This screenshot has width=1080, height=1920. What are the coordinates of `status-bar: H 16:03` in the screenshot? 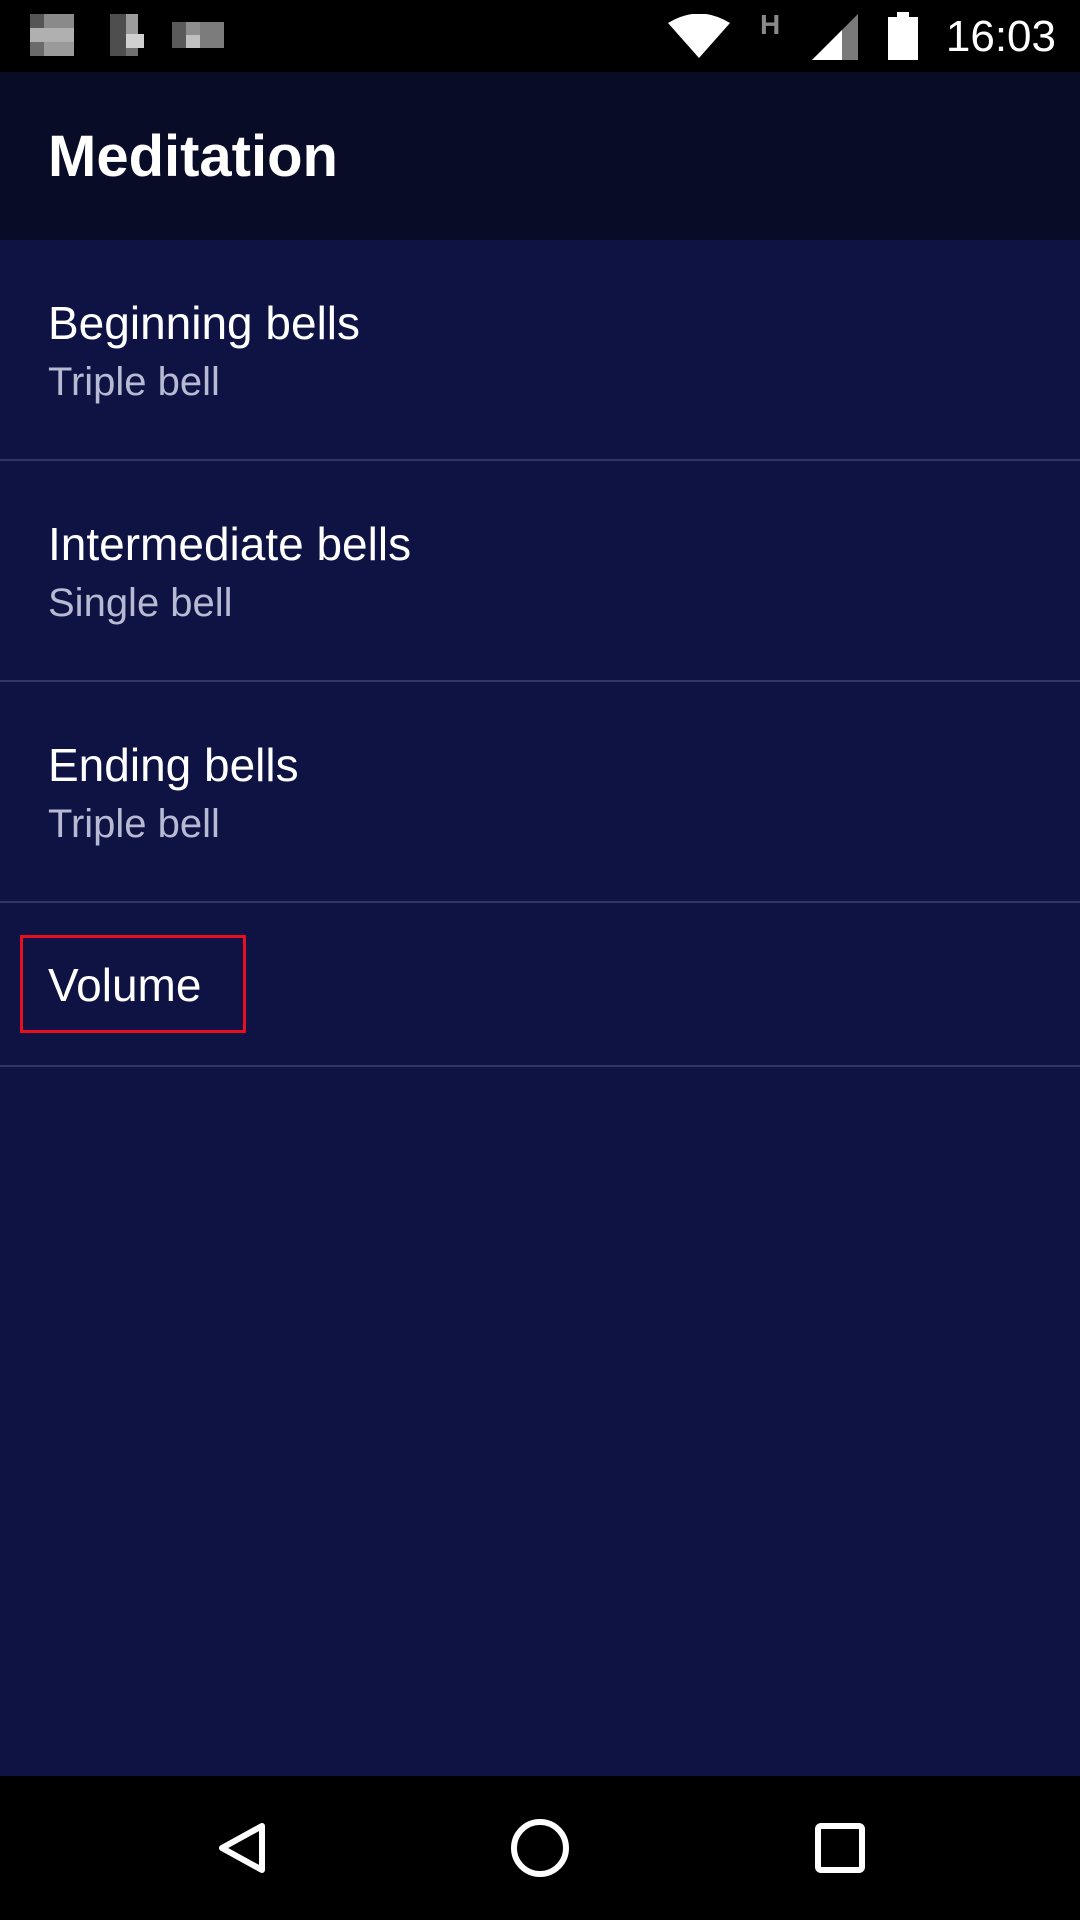 It's located at (540, 36).